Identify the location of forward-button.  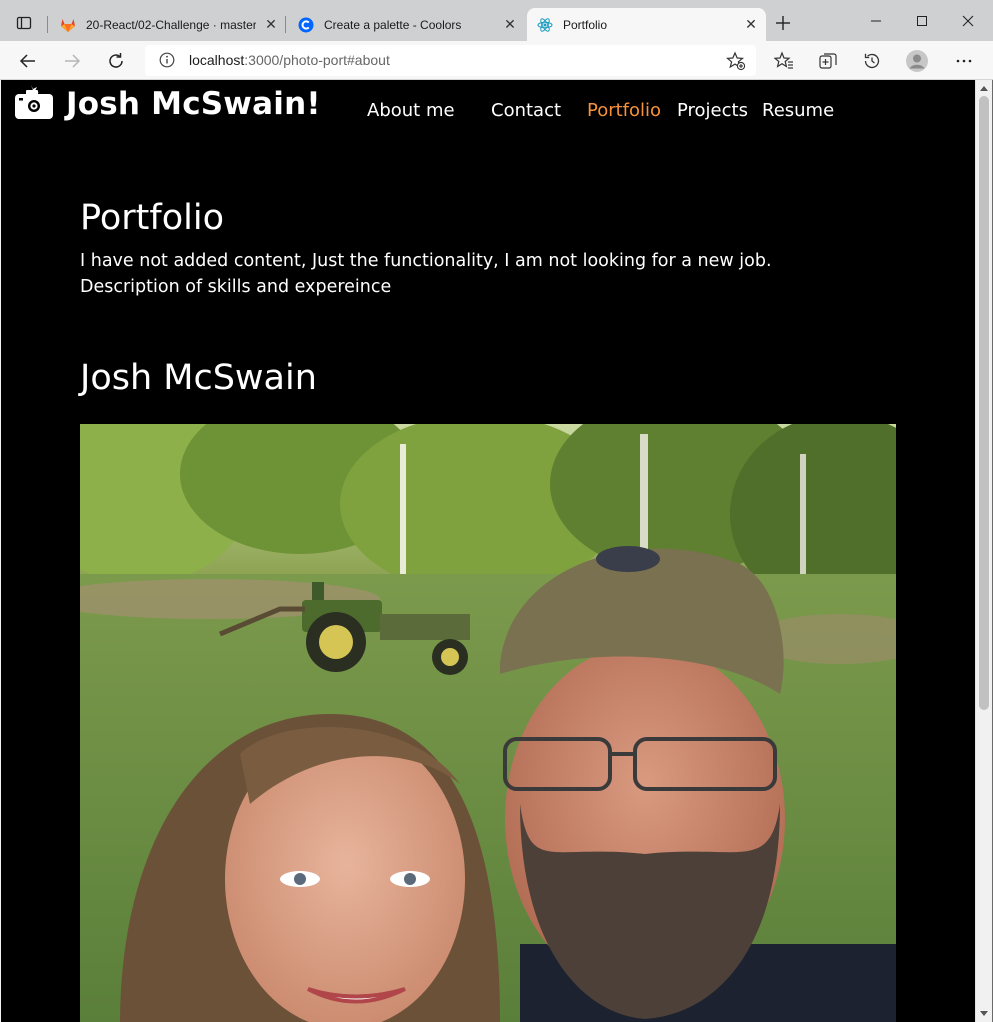
(72, 61).